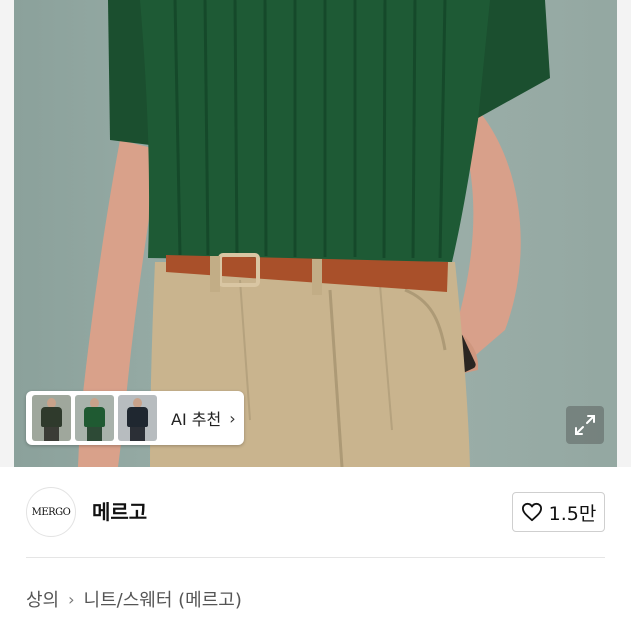 The image size is (631, 631). I want to click on breadcrumb: 상의 › 니트/스웨터 (메르고), so click(134, 599).